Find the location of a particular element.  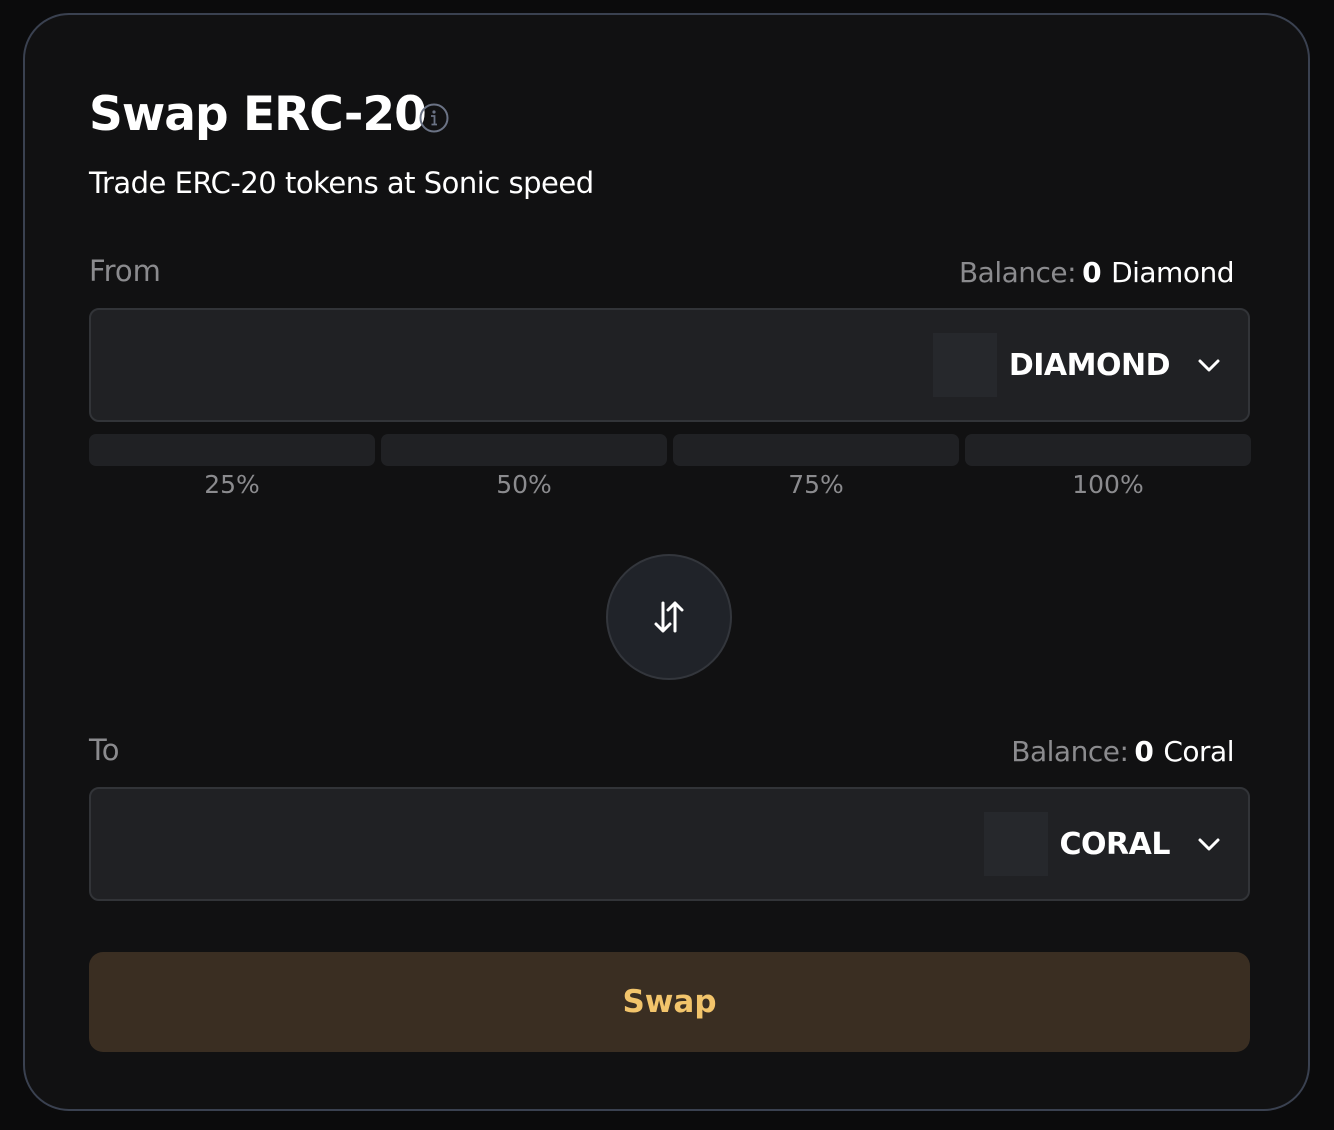

swap-button: Swap is located at coordinates (669, 1002).